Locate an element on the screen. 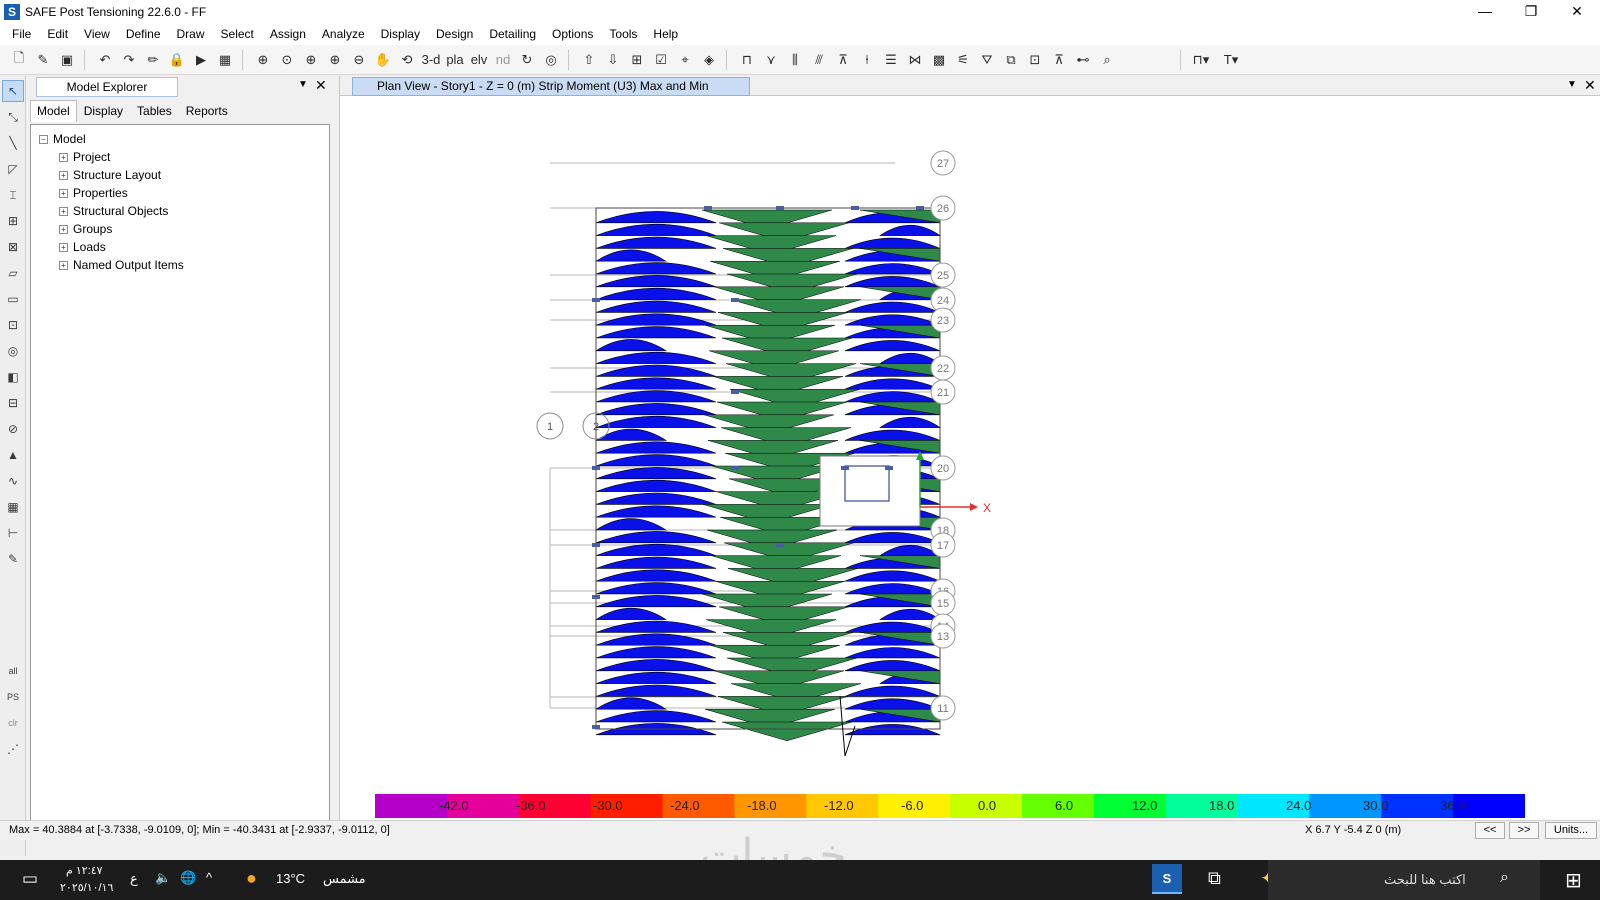  draw-line-icon: ╲ is located at coordinates (13, 143).